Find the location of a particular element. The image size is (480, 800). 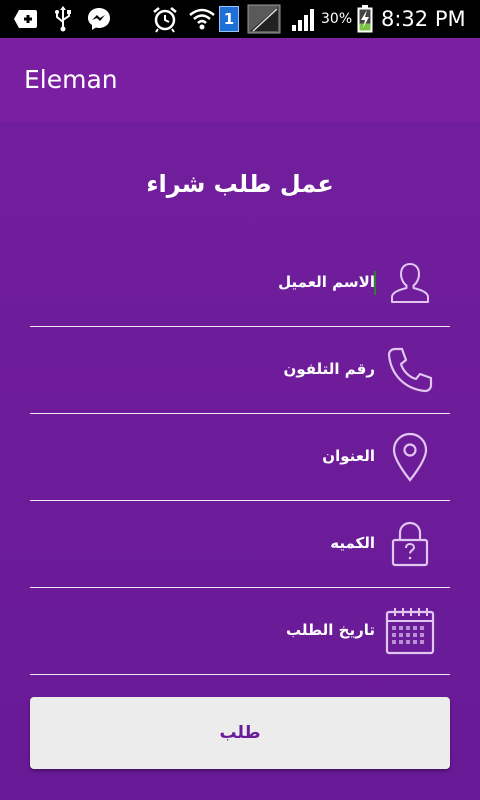

sim-1-badge: 1 is located at coordinates (229, 19).